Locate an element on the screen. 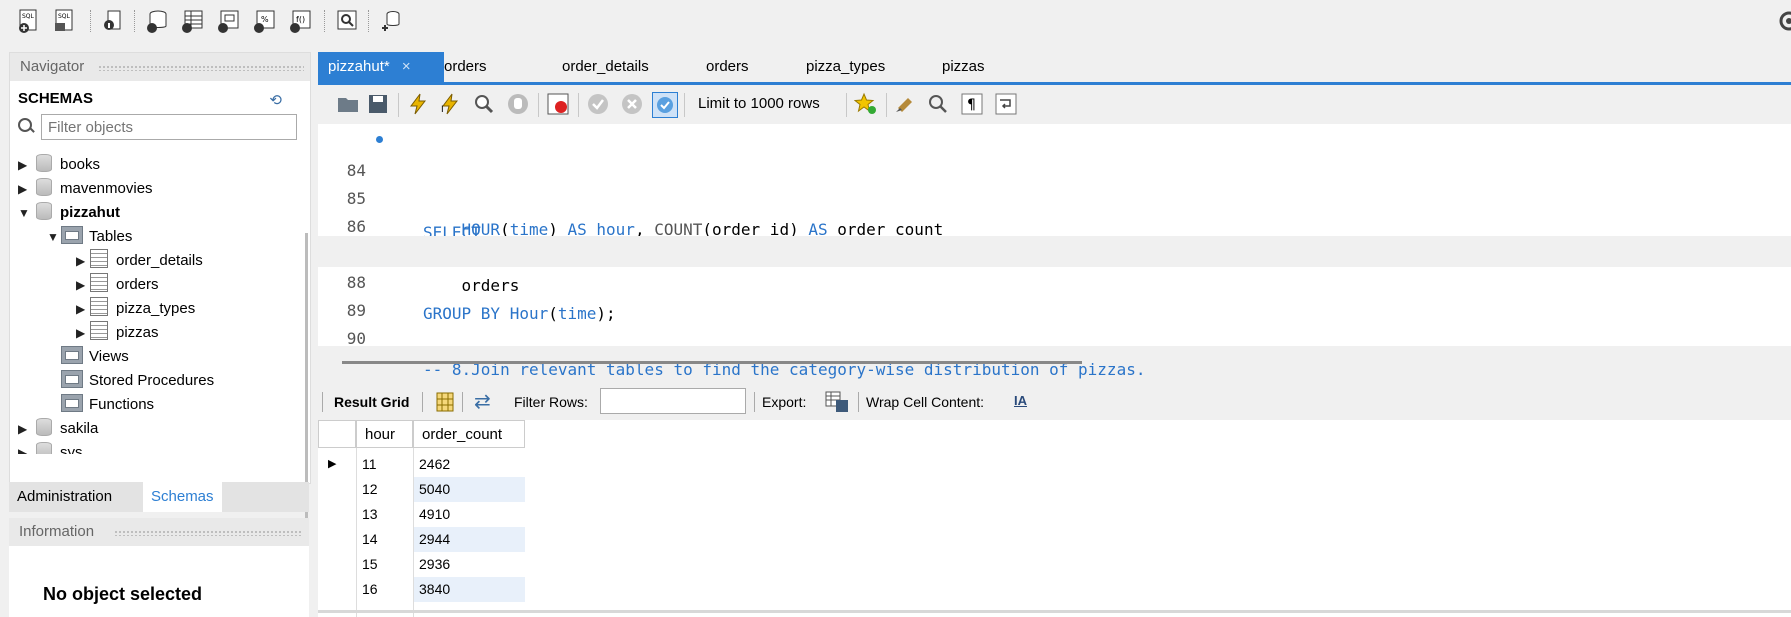 This screenshot has height=617, width=1791. create-procedure-icon: % is located at coordinates (265, 21).